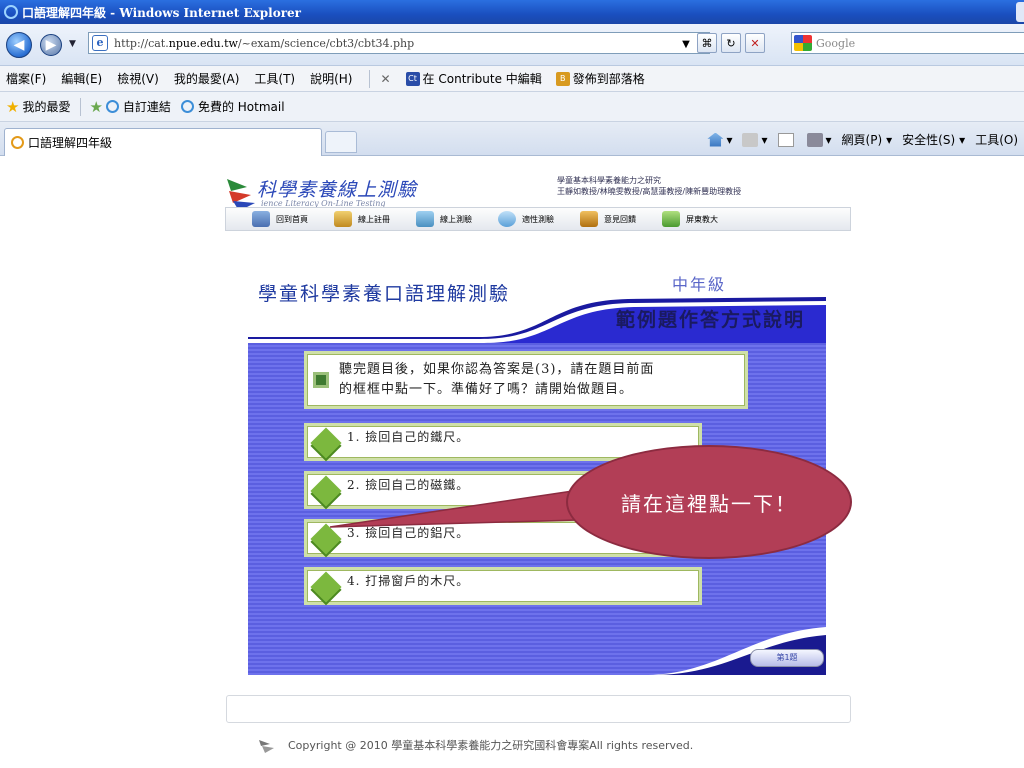  Describe the element at coordinates (81, 106) in the screenshot. I see `favorites-separator` at that location.